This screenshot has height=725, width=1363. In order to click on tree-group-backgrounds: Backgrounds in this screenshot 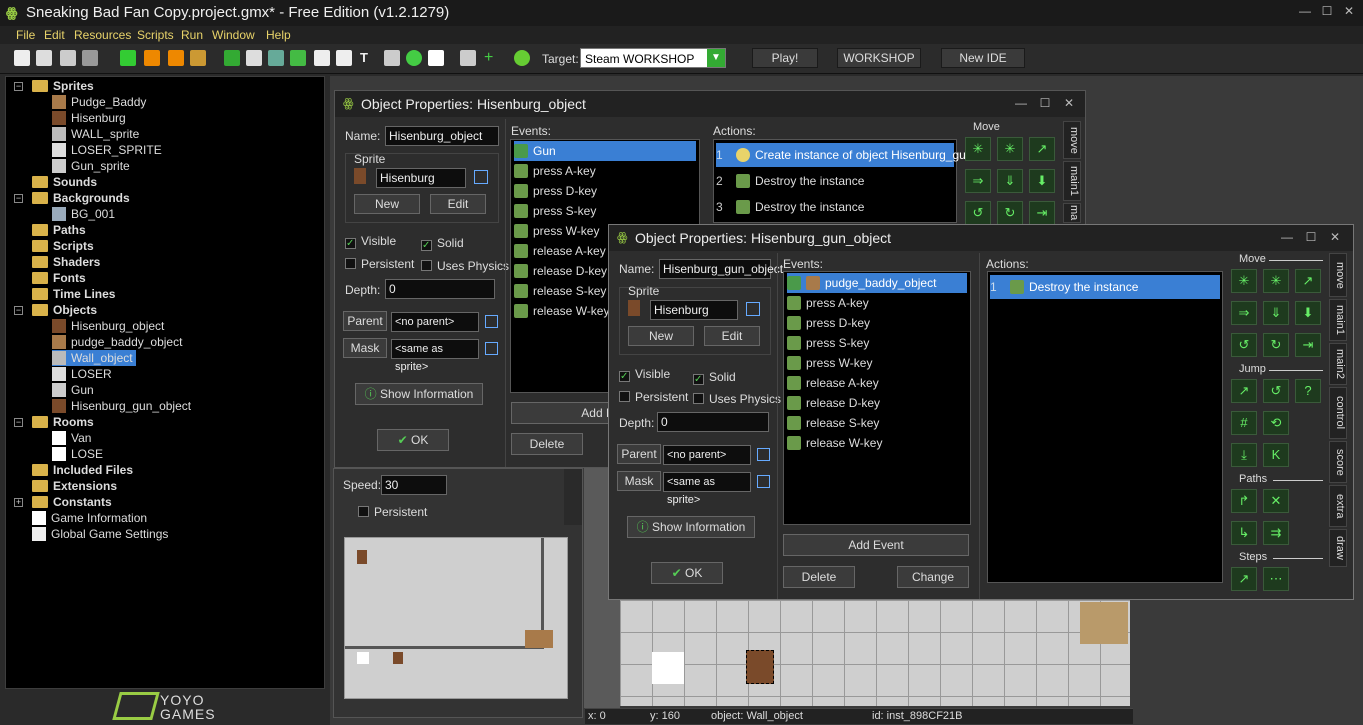, I will do `click(81, 198)`.